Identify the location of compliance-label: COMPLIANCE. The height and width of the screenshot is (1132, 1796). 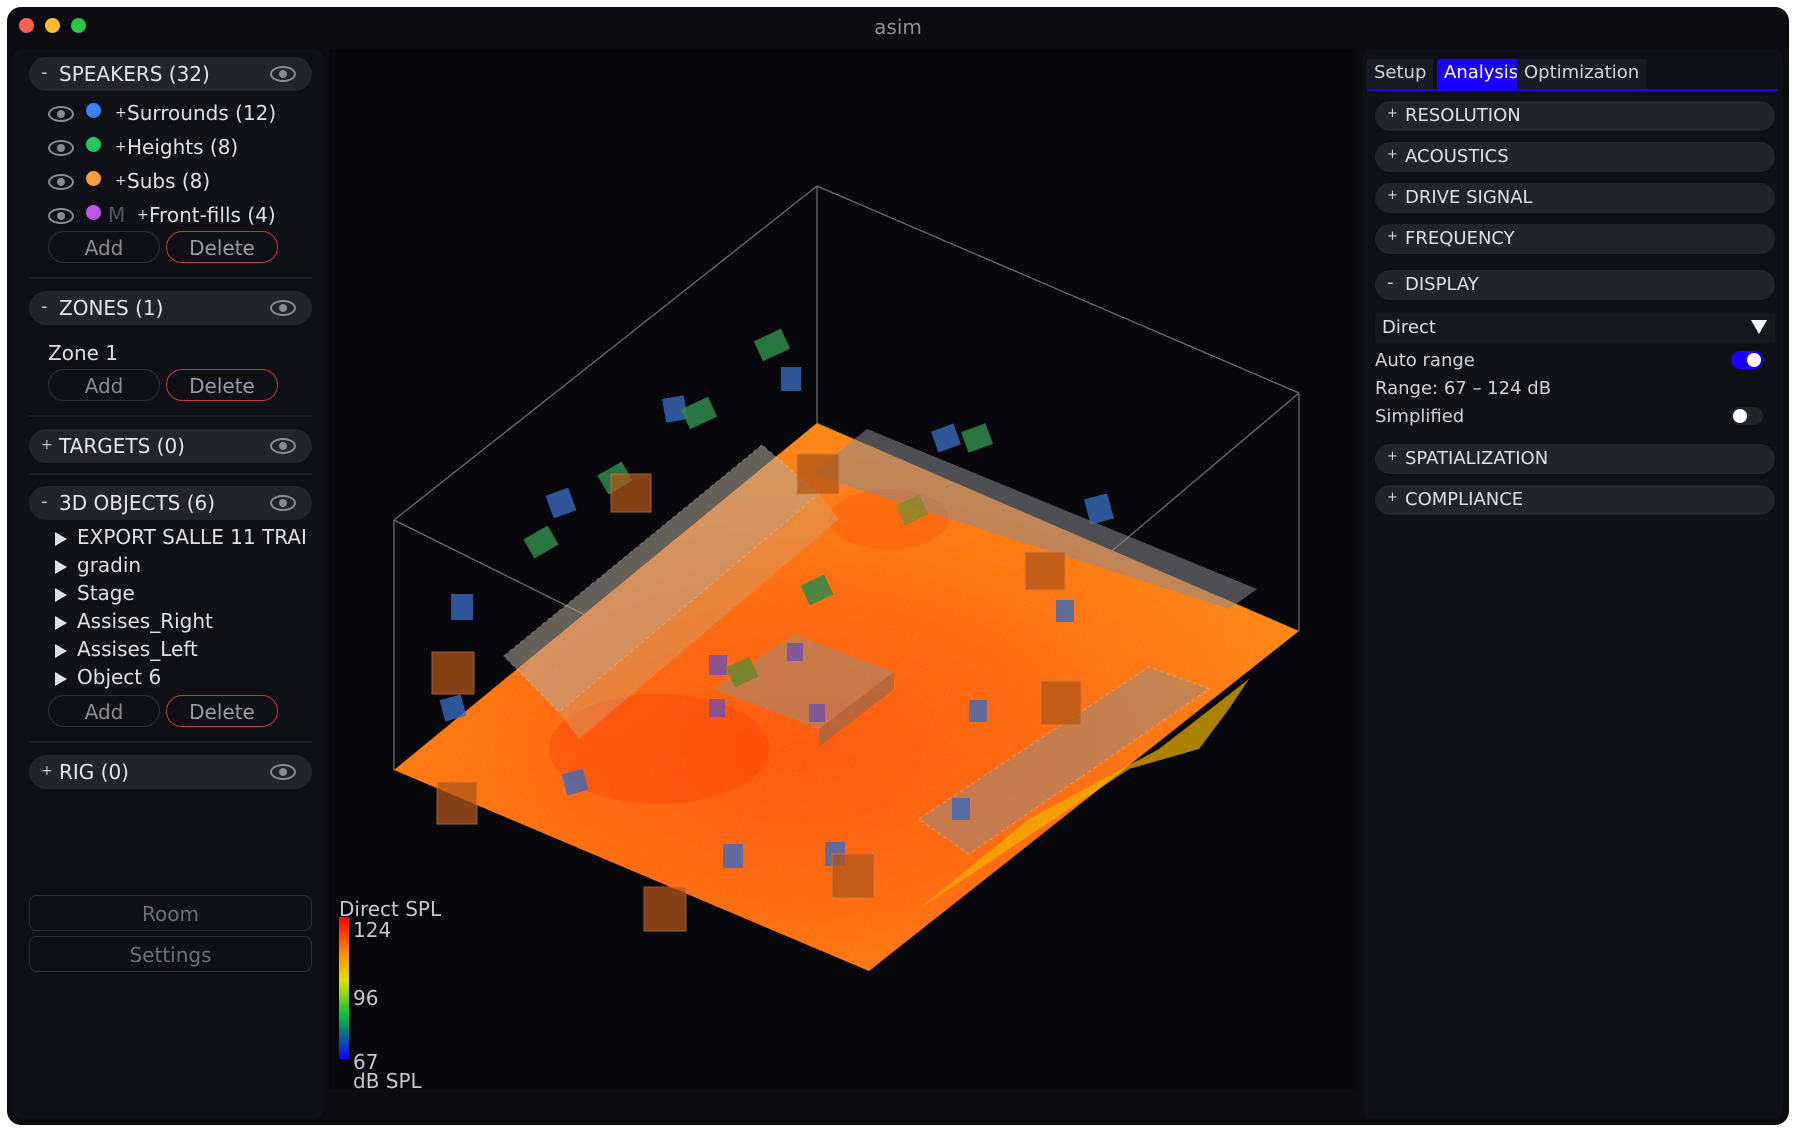
(1464, 499).